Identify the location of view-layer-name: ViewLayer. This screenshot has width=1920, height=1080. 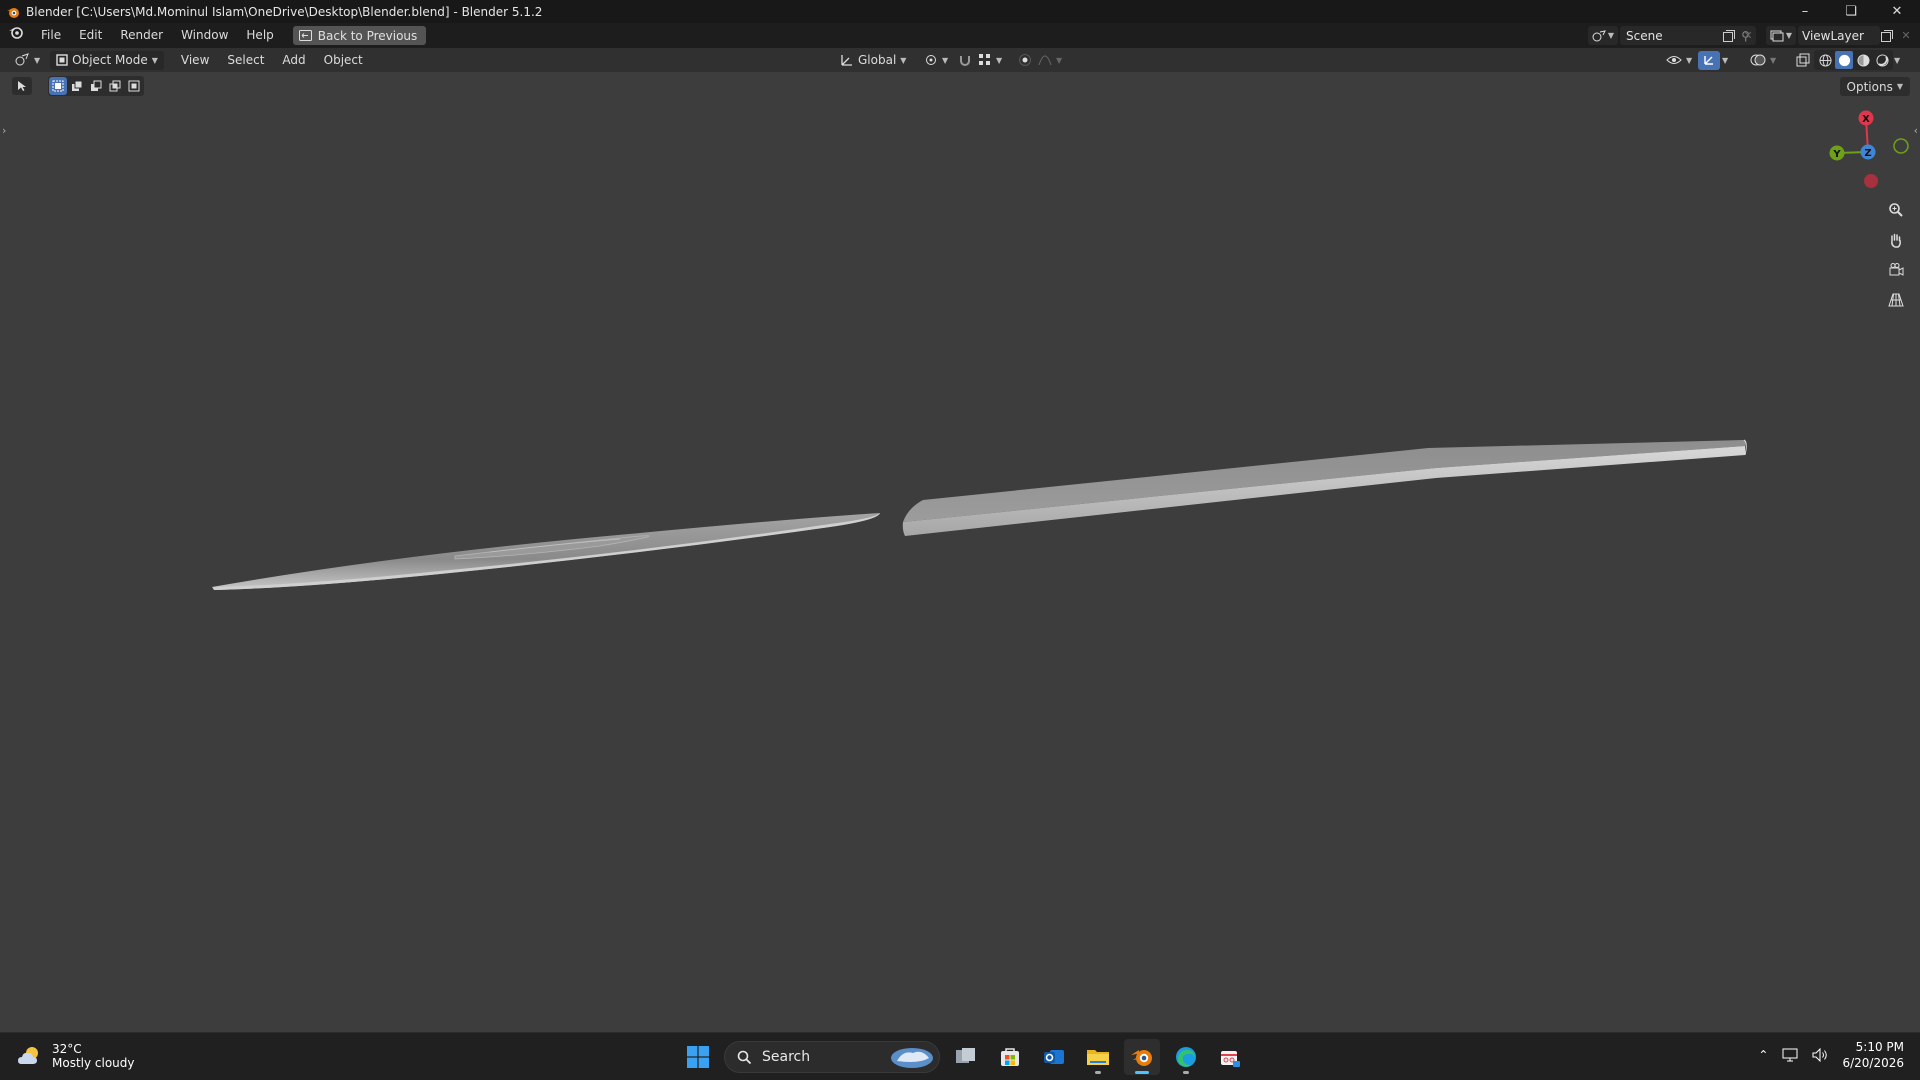
(1833, 35).